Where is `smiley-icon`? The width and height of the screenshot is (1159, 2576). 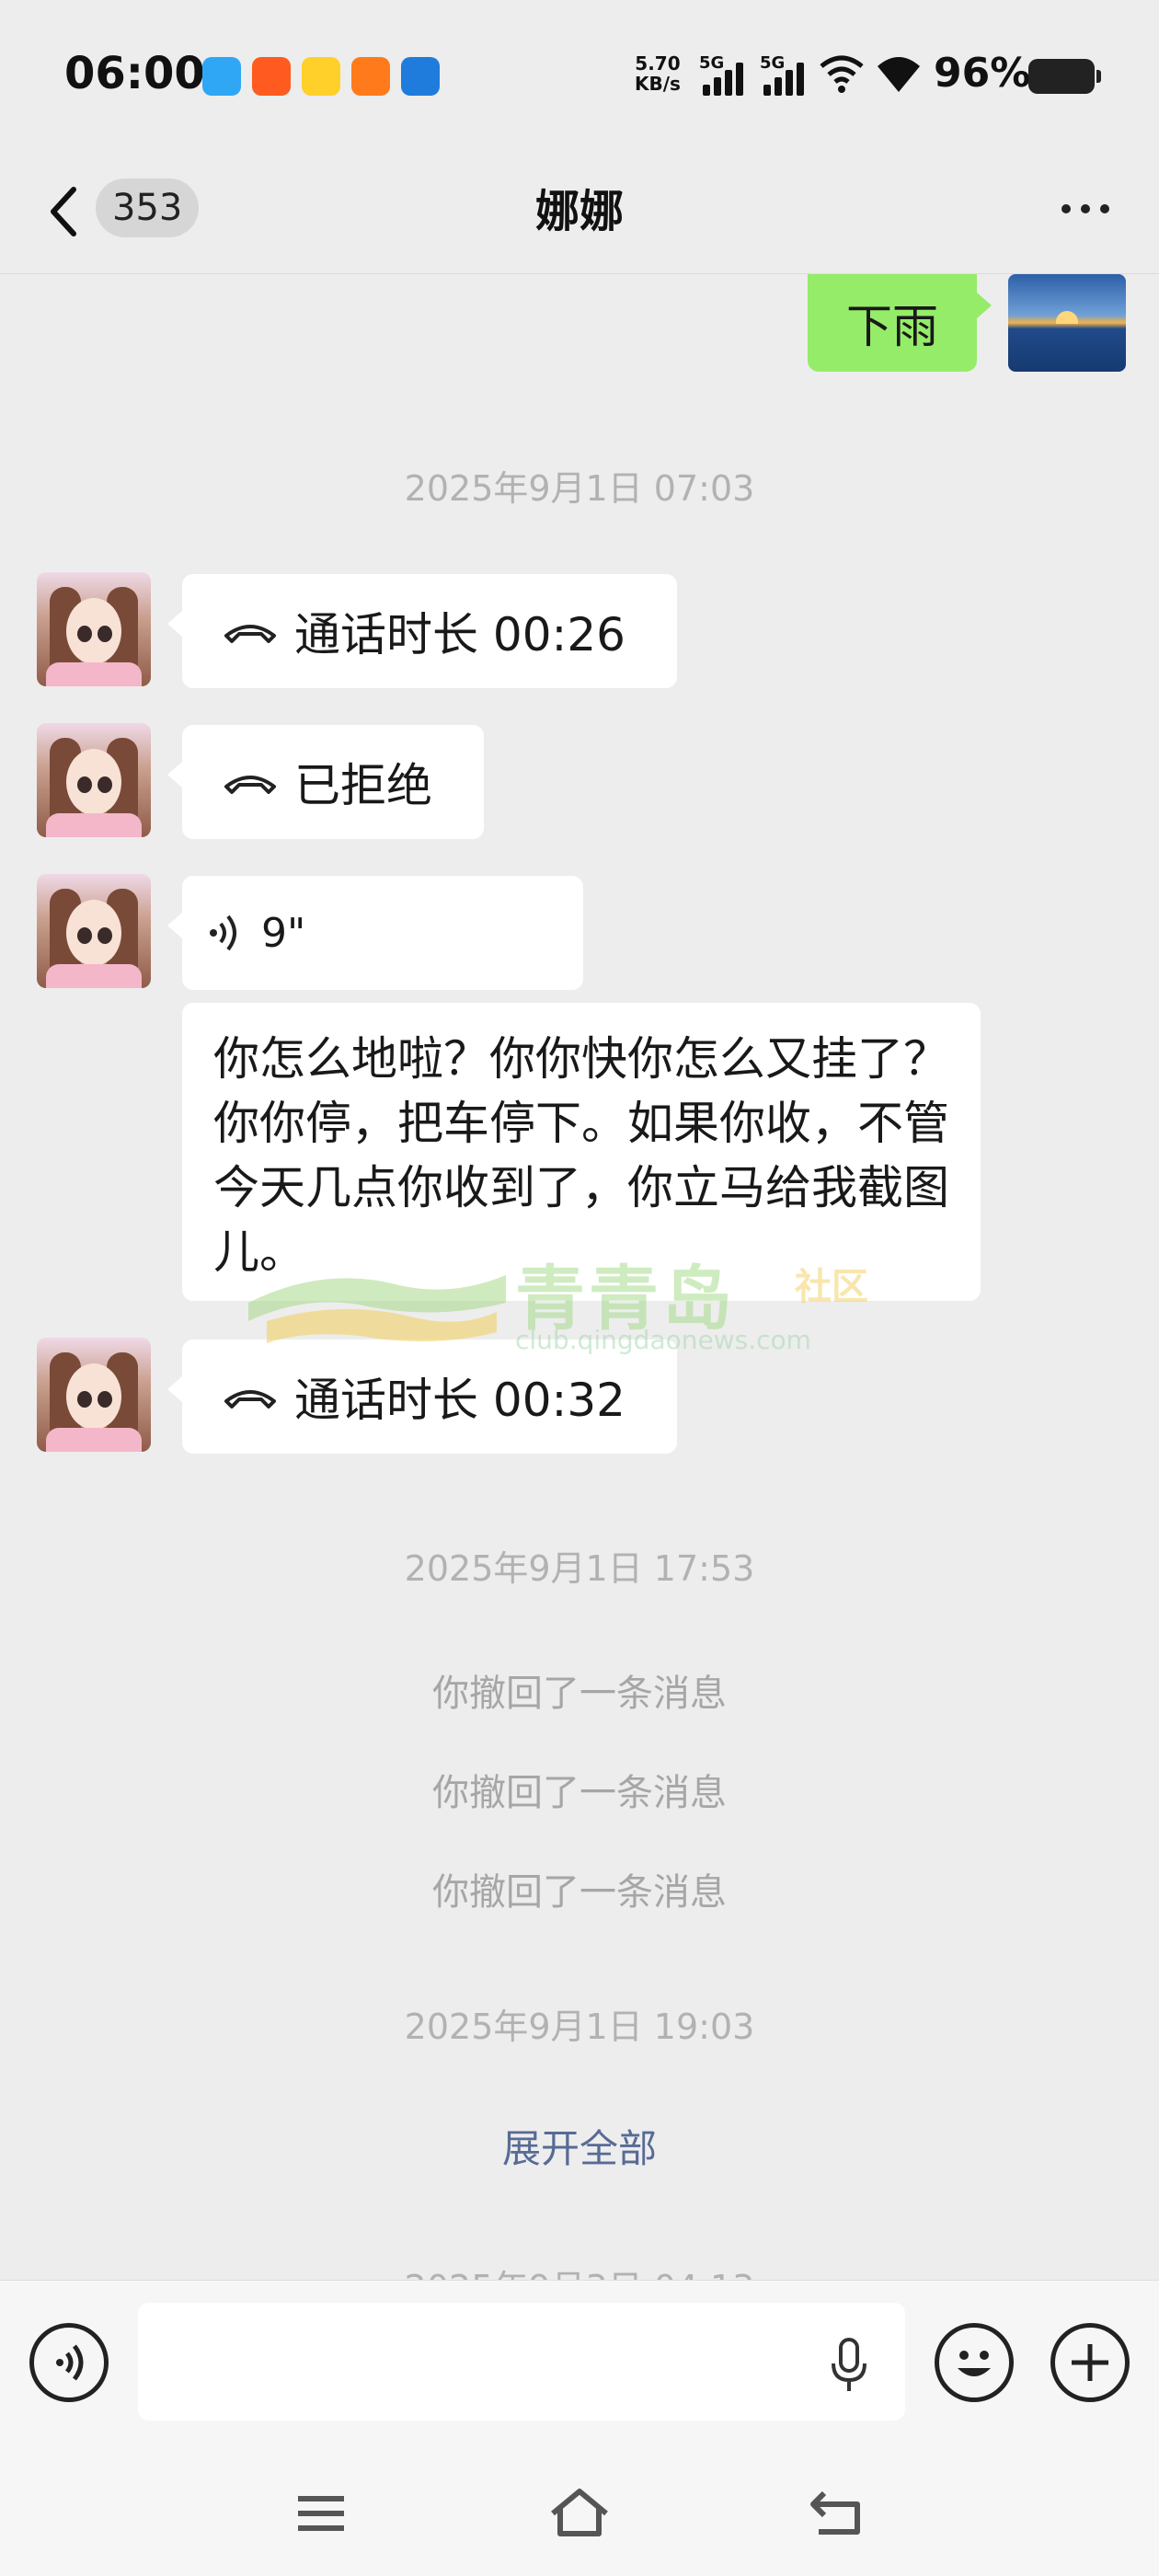 smiley-icon is located at coordinates (974, 2363).